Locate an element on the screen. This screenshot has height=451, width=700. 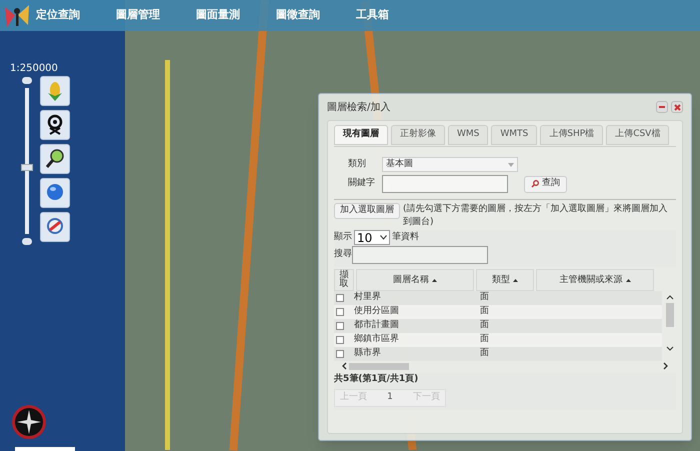
vertical-scrollbar is located at coordinates (669, 323).